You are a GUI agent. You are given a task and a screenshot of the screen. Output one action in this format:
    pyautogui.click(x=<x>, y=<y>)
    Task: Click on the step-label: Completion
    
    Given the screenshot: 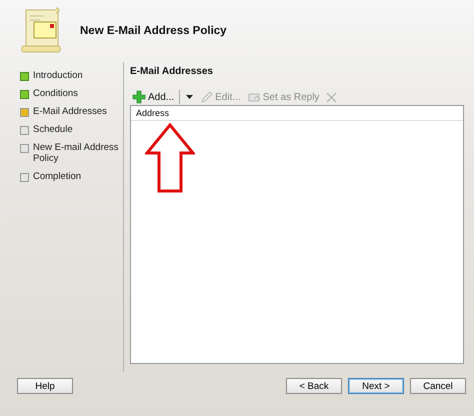 What is the action you would take?
    pyautogui.click(x=57, y=176)
    